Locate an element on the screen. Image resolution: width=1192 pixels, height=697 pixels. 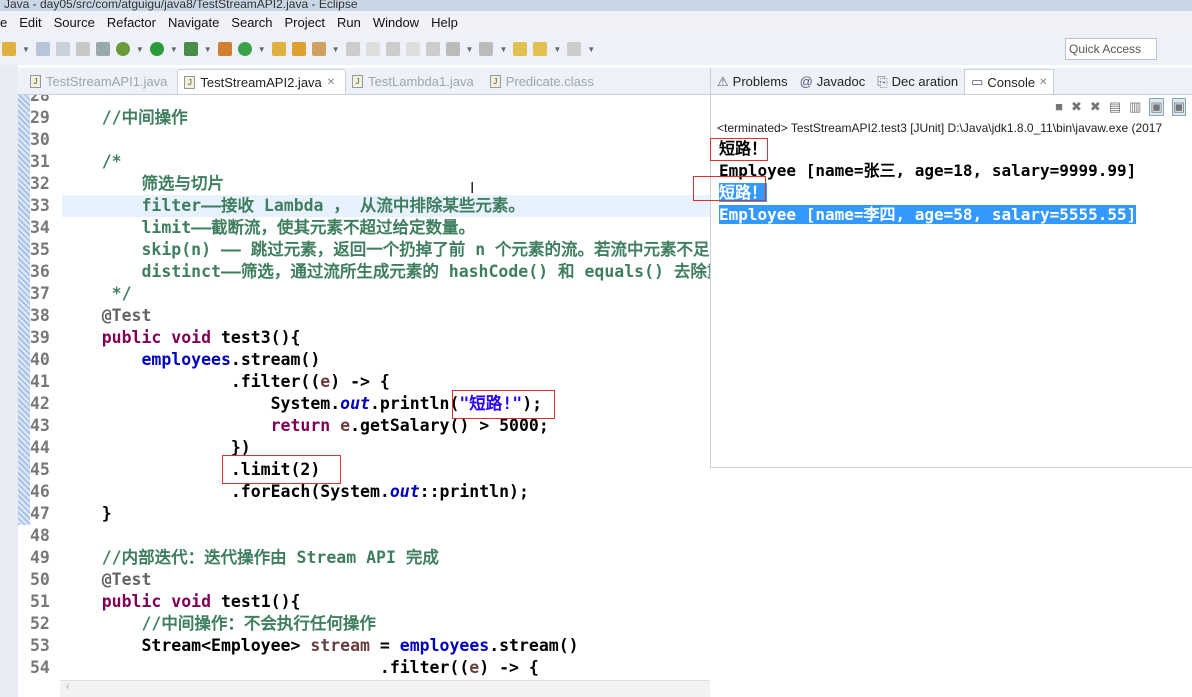
forward-icon is located at coordinates (574, 49).